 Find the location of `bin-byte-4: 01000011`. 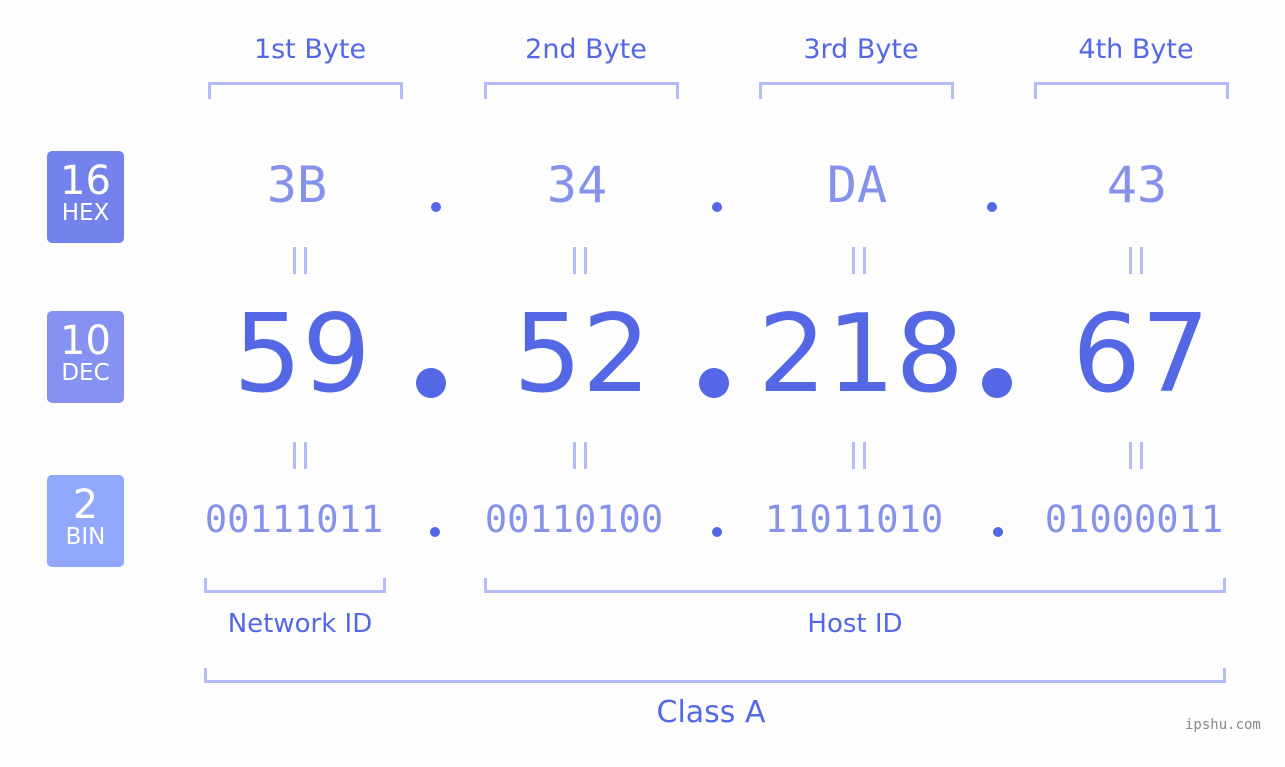

bin-byte-4: 01000011 is located at coordinates (1134, 519).